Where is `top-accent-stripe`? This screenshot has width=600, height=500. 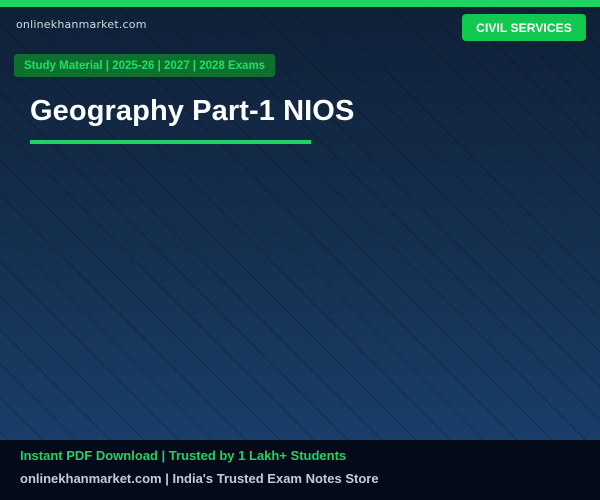
top-accent-stripe is located at coordinates (300, 3).